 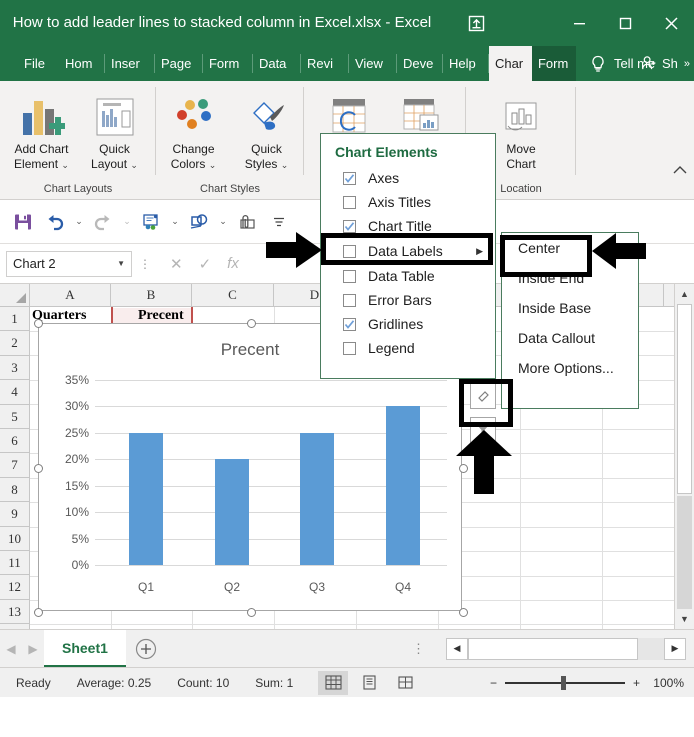 I want to click on tab-format: Form, so click(x=553, y=63).